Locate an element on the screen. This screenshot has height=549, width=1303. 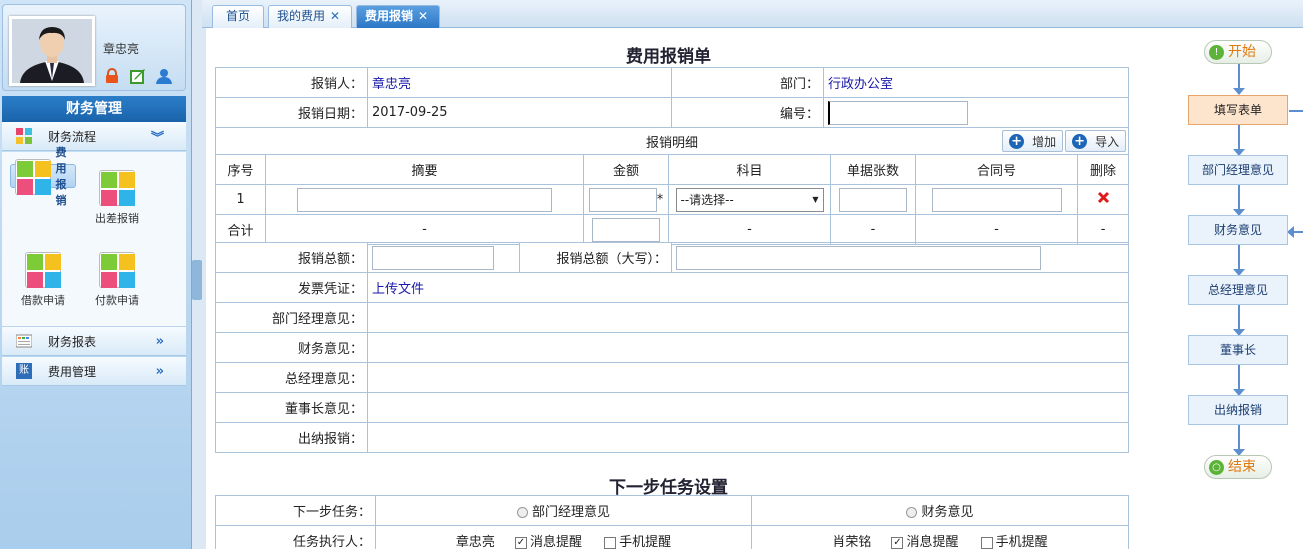
menu-finance-reports: 财务报表 » is located at coordinates (94, 341).